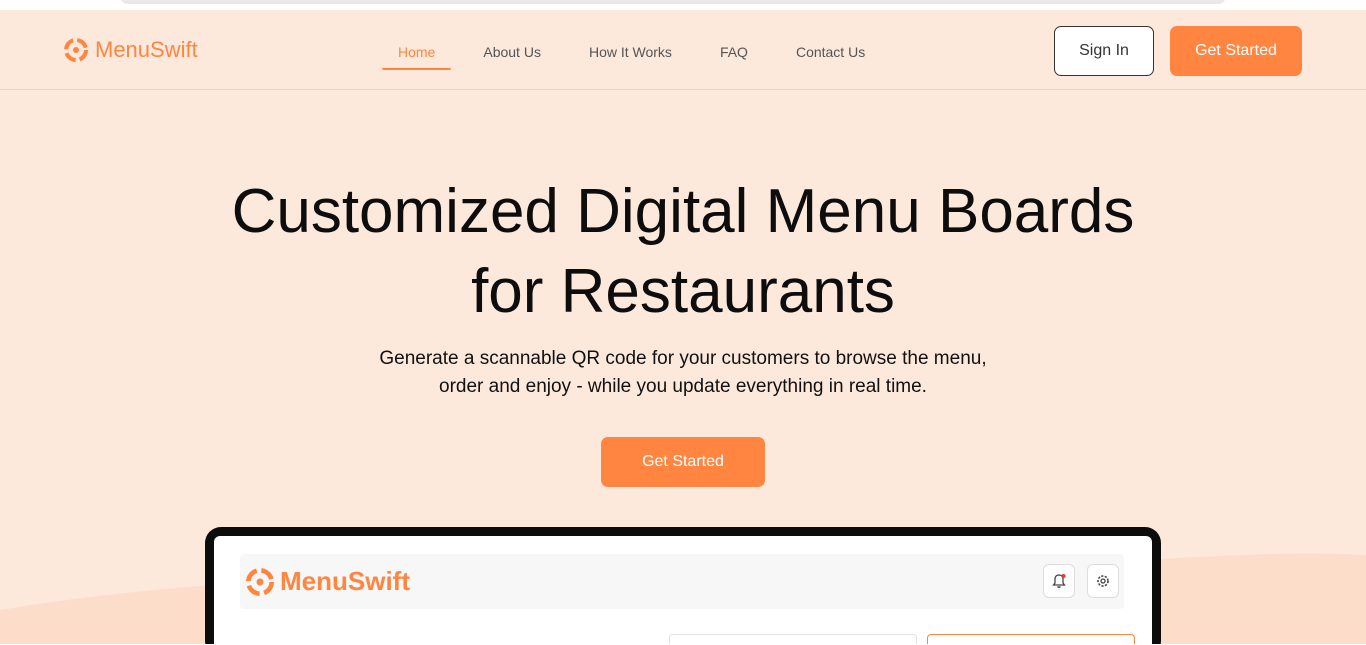 The width and height of the screenshot is (1366, 645). I want to click on logo-text: MenuSwift, so click(146, 49).